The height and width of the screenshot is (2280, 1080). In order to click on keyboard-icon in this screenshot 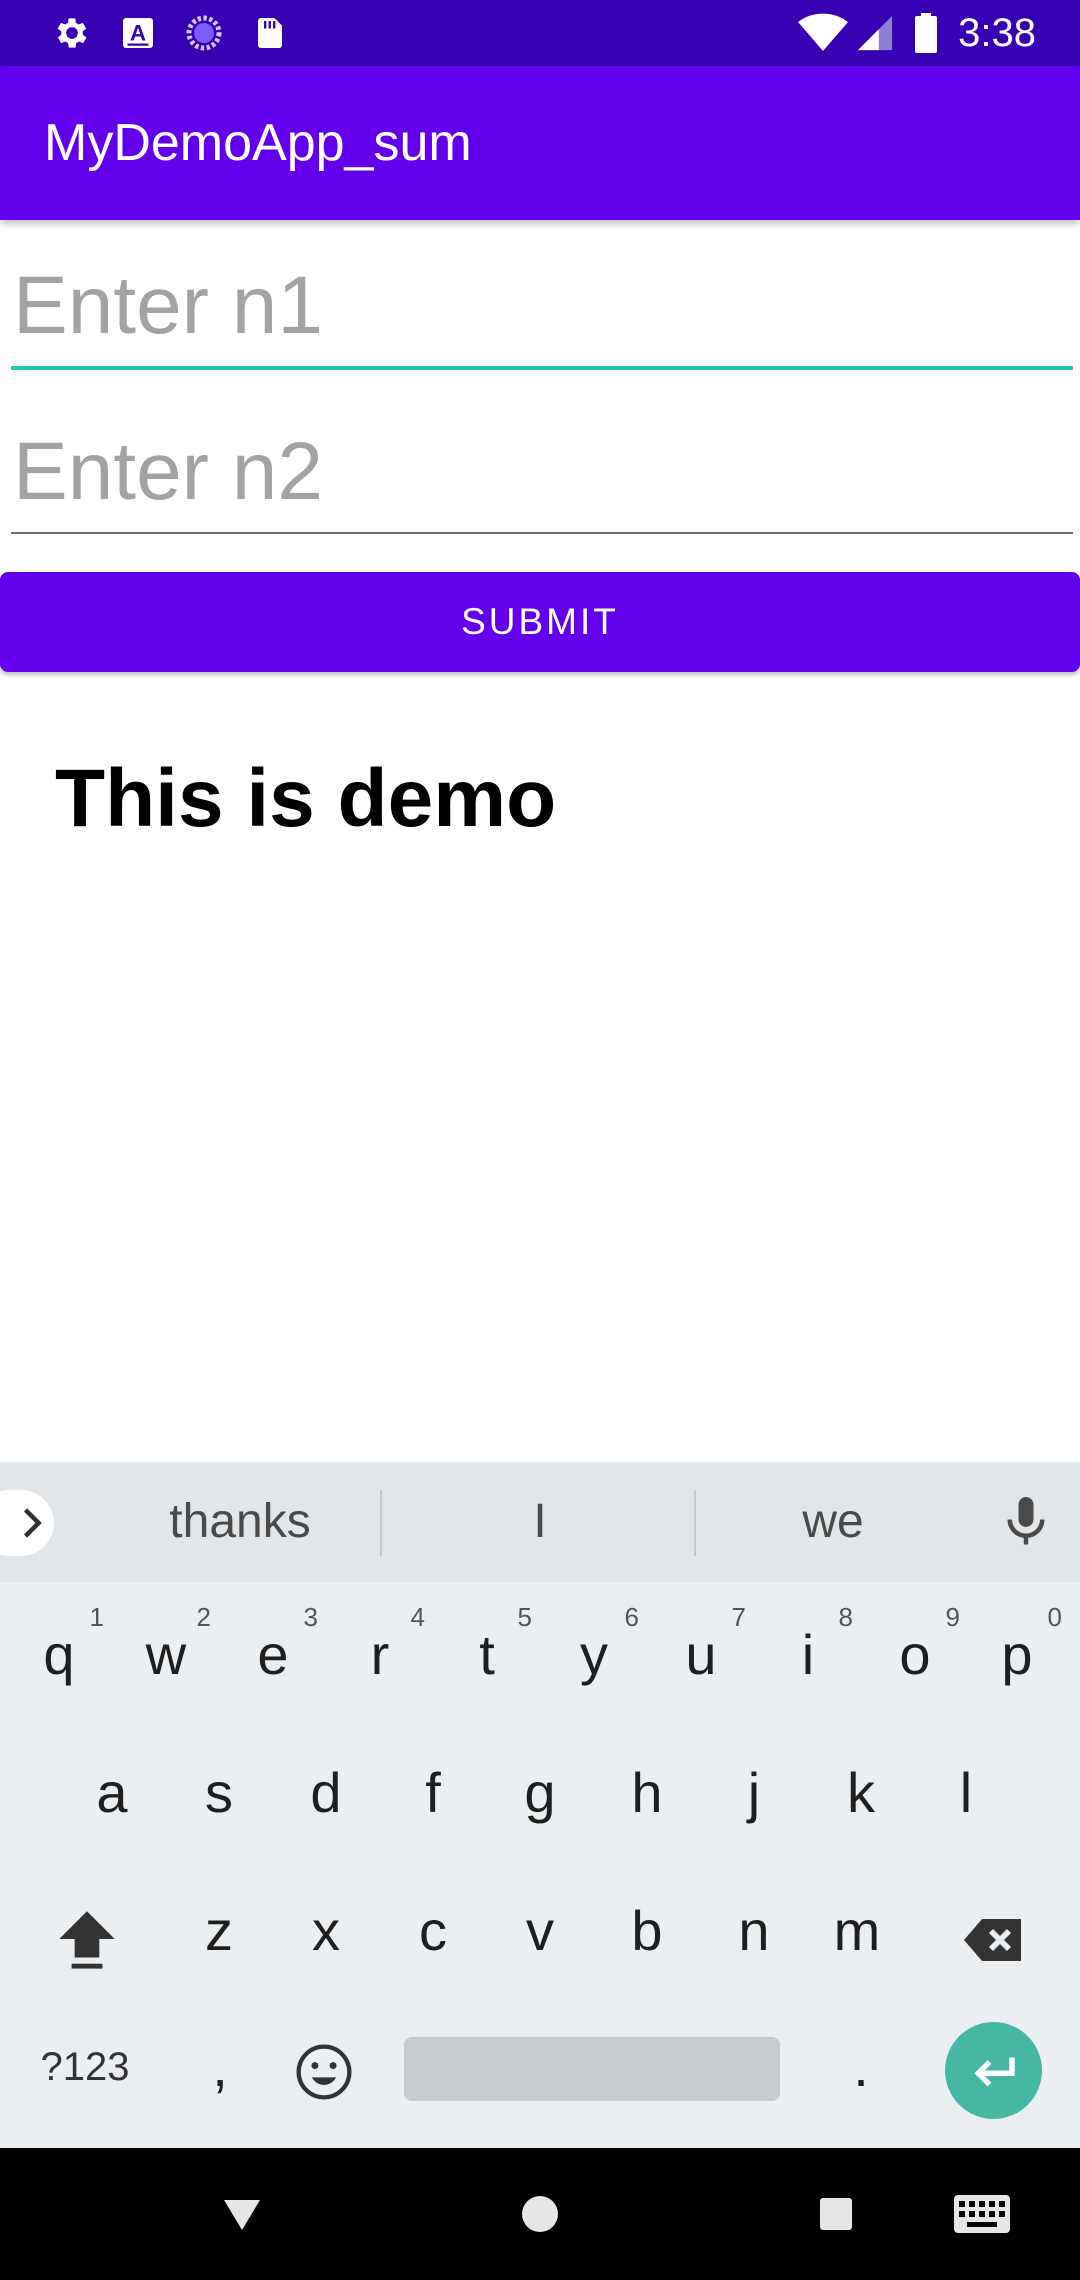, I will do `click(982, 2214)`.